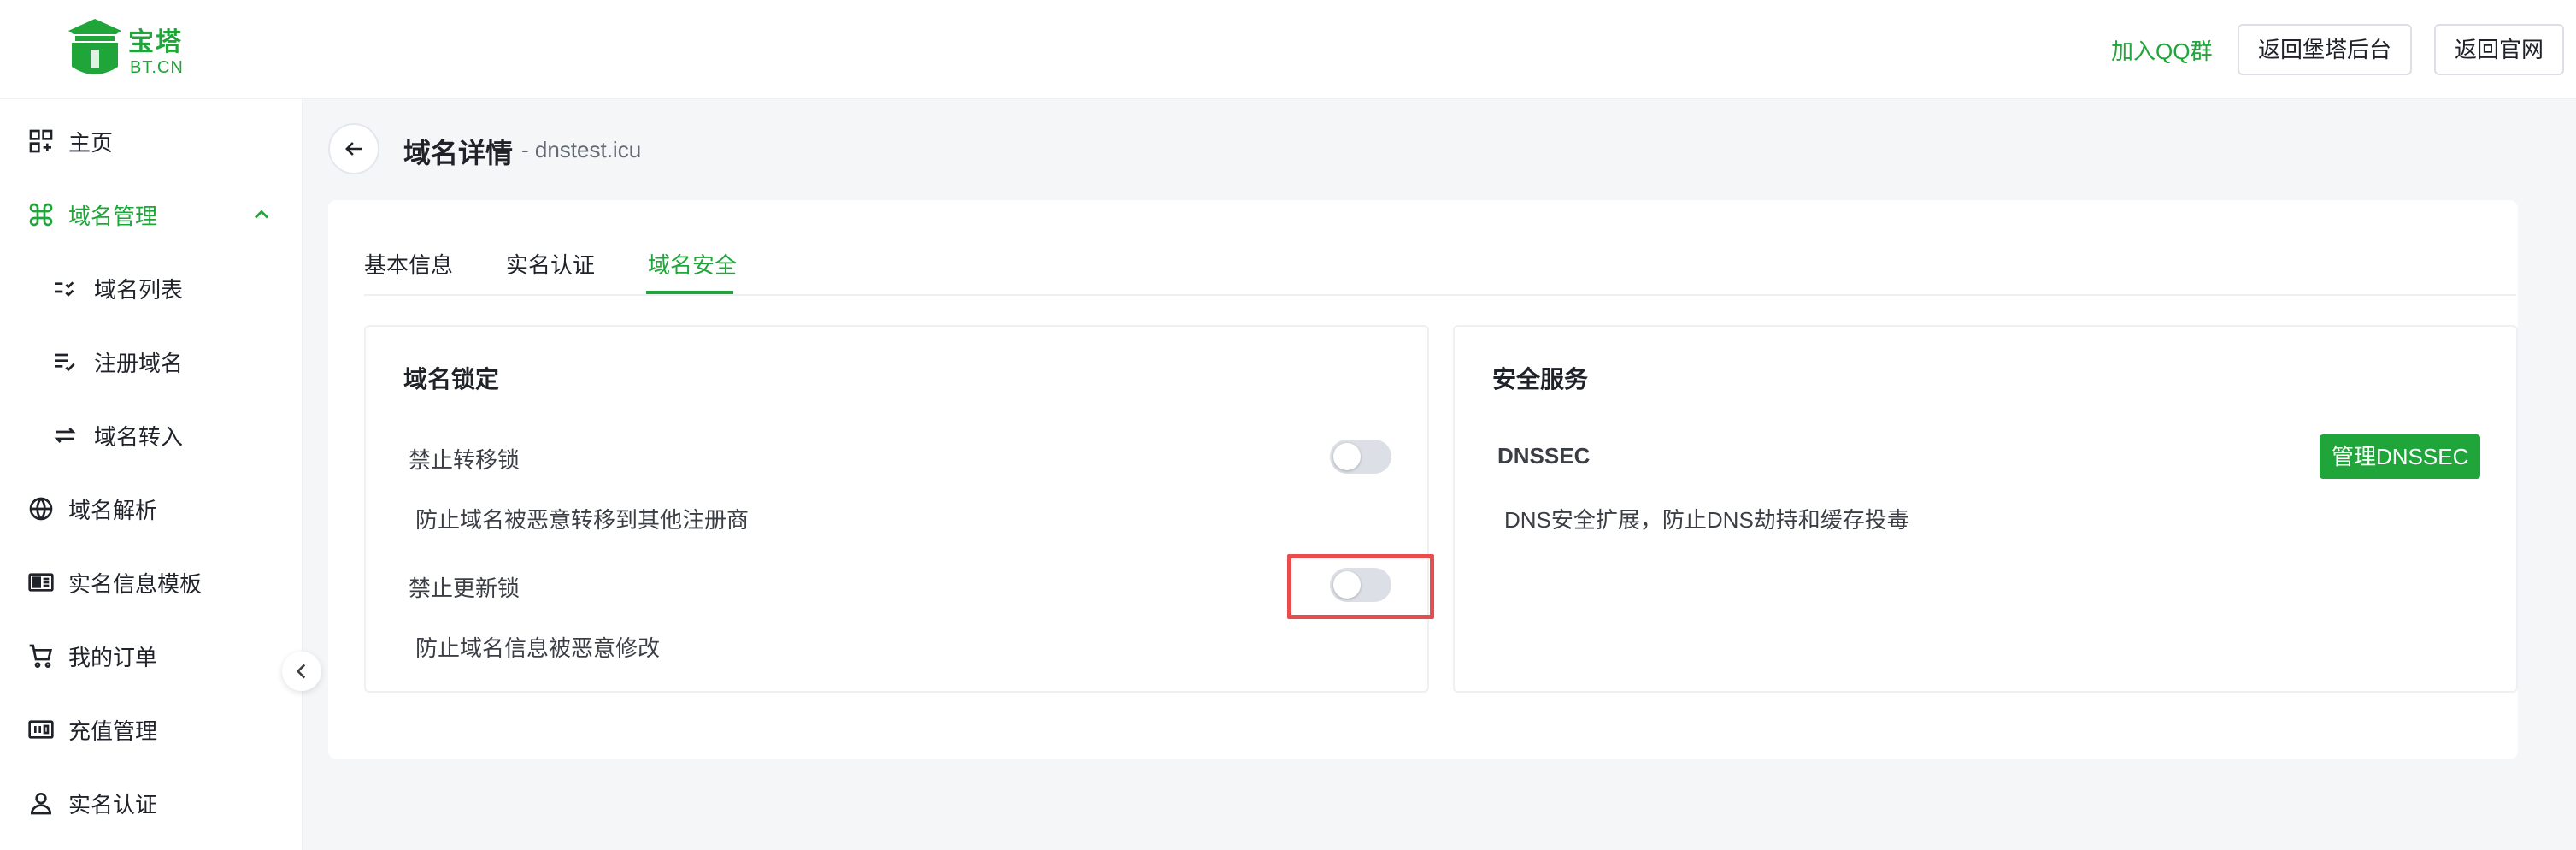 Image resolution: width=2576 pixels, height=850 pixels. I want to click on join-qq-link: 加入QQ群, so click(2161, 50).